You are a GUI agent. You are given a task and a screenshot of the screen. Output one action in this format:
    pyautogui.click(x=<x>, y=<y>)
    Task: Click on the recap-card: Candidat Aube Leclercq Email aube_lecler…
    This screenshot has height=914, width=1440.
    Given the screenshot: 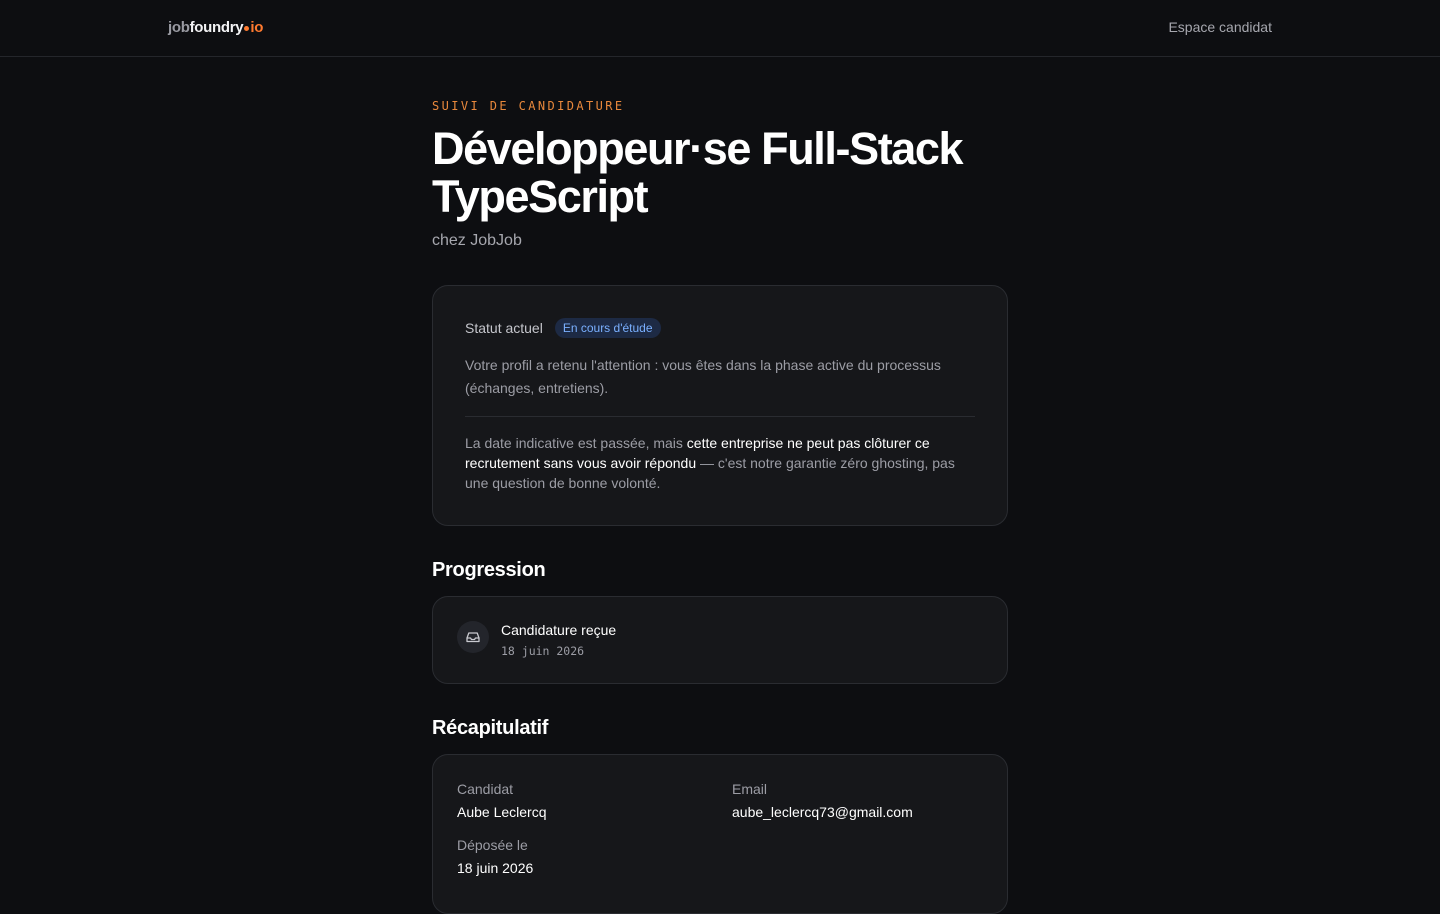 What is the action you would take?
    pyautogui.click(x=720, y=834)
    